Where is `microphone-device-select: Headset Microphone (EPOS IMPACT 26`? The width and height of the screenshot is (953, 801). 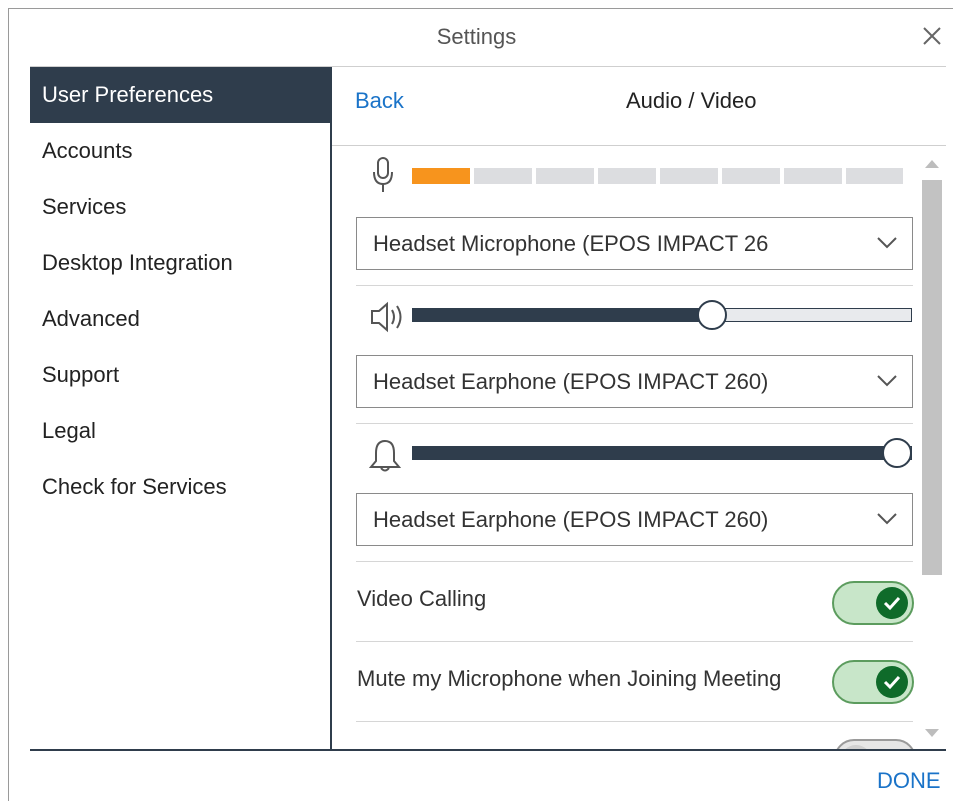
microphone-device-select: Headset Microphone (EPOS IMPACT 26 is located at coordinates (634, 243).